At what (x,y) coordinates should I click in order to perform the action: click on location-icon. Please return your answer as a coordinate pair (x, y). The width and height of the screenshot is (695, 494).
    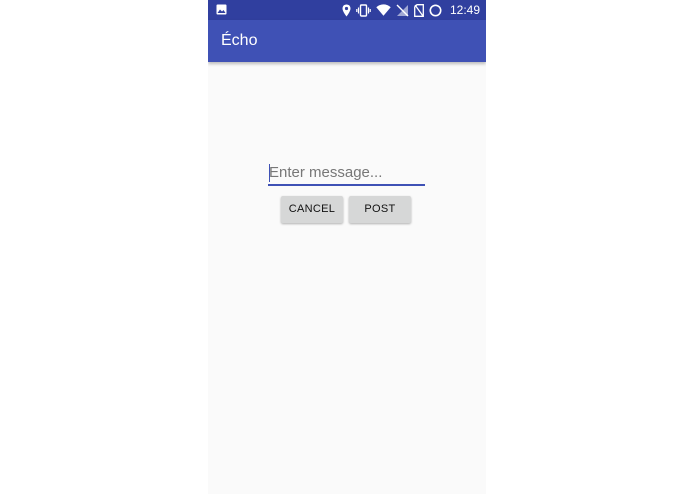
    Looking at the image, I should click on (346, 10).